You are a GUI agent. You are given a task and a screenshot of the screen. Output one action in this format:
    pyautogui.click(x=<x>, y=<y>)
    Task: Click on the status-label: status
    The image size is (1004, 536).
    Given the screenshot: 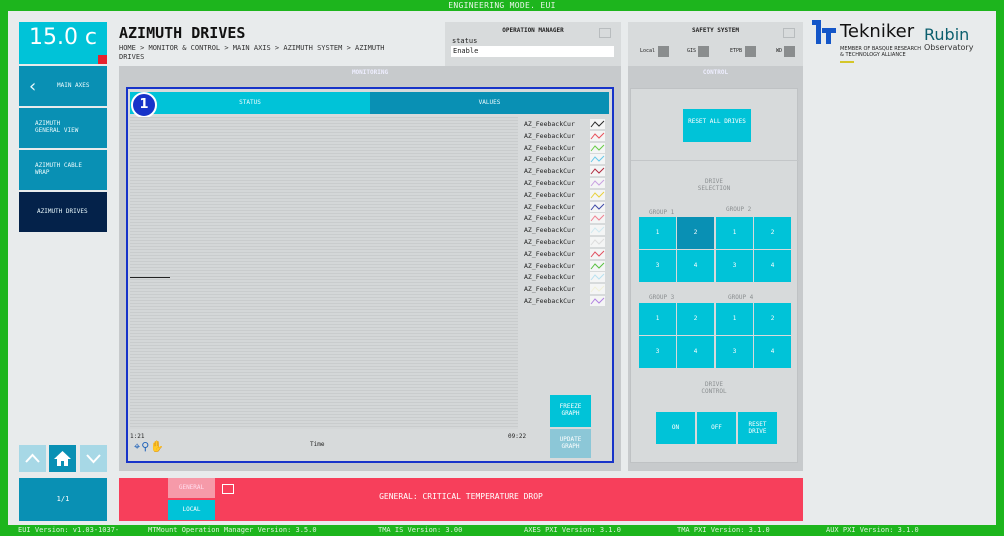 What is the action you would take?
    pyautogui.click(x=465, y=41)
    